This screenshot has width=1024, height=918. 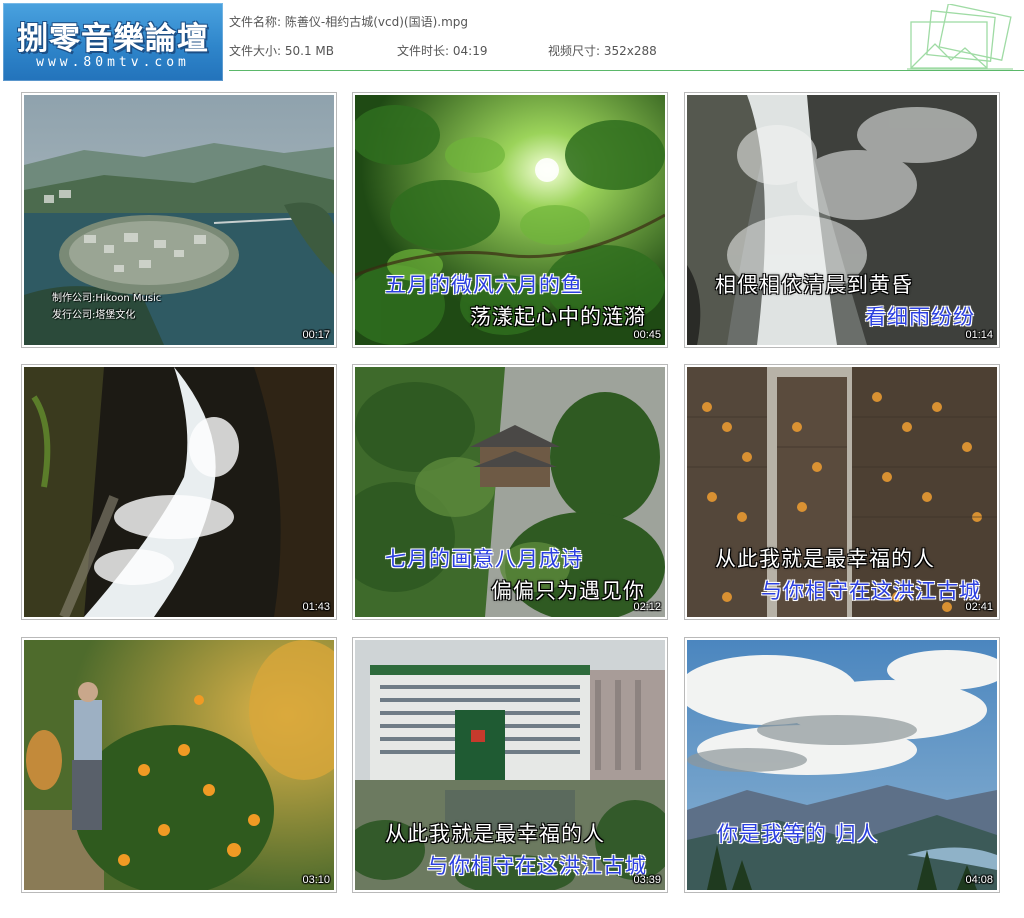 What do you see at coordinates (316, 880) in the screenshot?
I see `thumbnail-timestamp: 03:10` at bounding box center [316, 880].